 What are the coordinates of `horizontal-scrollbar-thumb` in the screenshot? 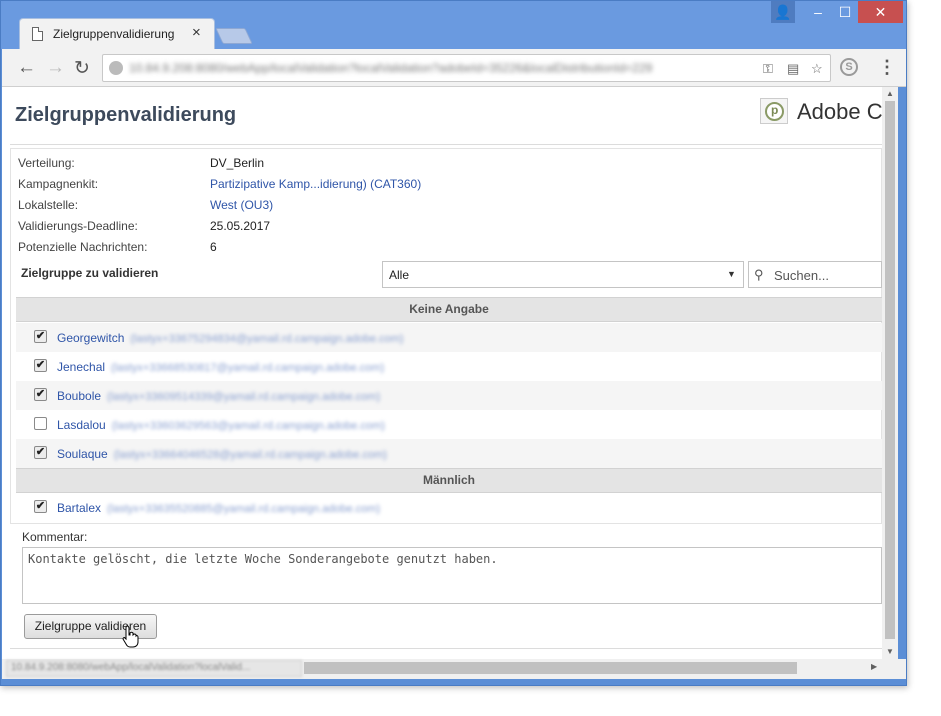 It's located at (550, 668).